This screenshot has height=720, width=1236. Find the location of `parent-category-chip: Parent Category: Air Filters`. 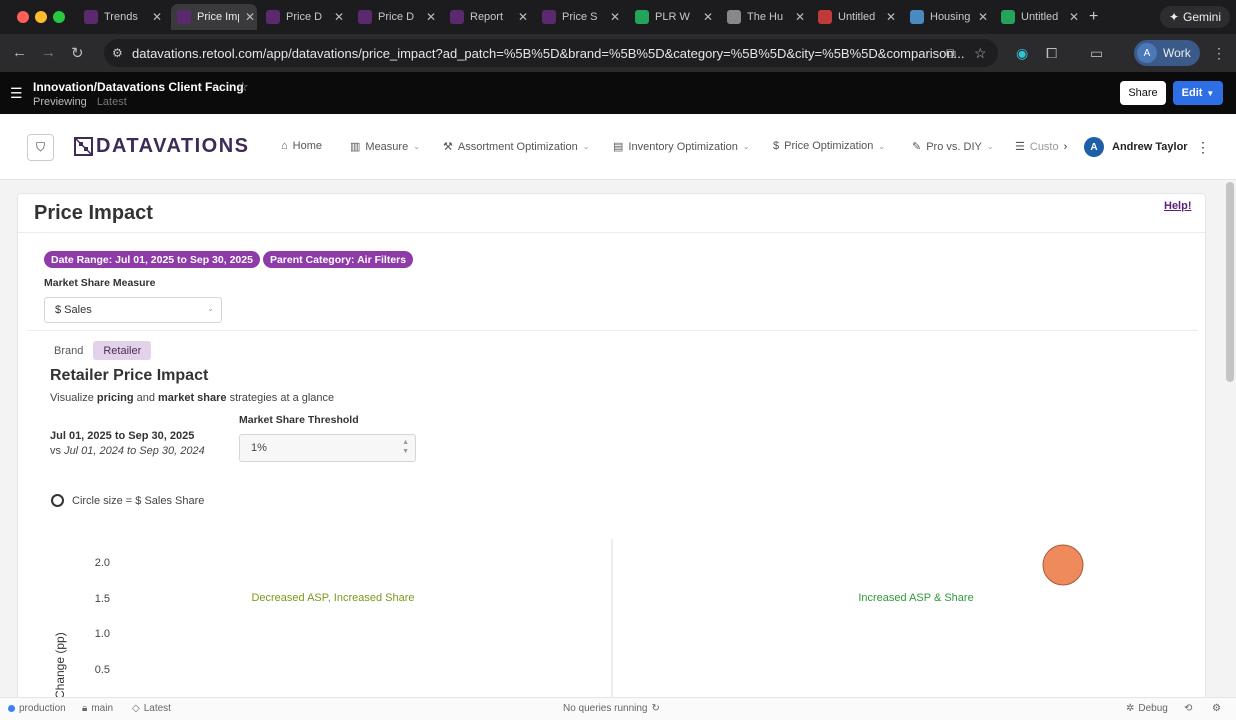

parent-category-chip: Parent Category: Air Filters is located at coordinates (338, 259).